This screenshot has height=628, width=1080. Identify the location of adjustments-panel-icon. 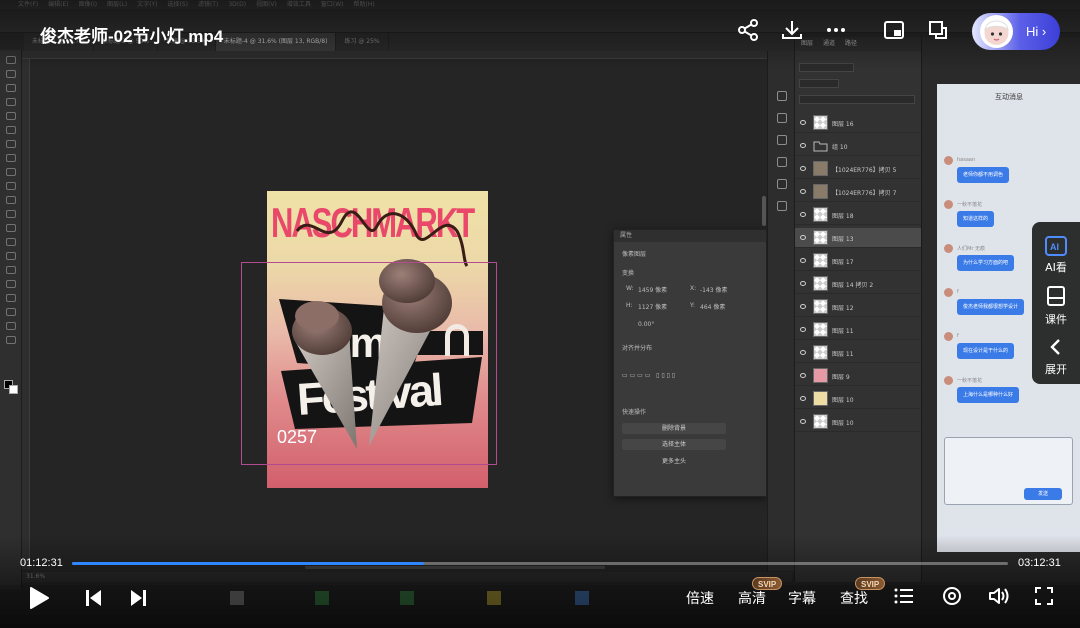
(782, 118).